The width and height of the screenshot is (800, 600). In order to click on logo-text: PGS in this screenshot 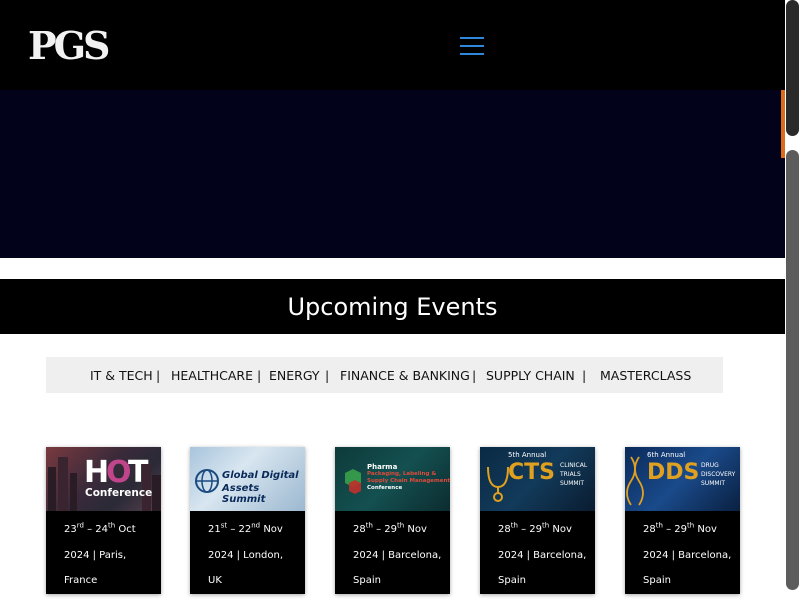, I will do `click(69, 45)`.